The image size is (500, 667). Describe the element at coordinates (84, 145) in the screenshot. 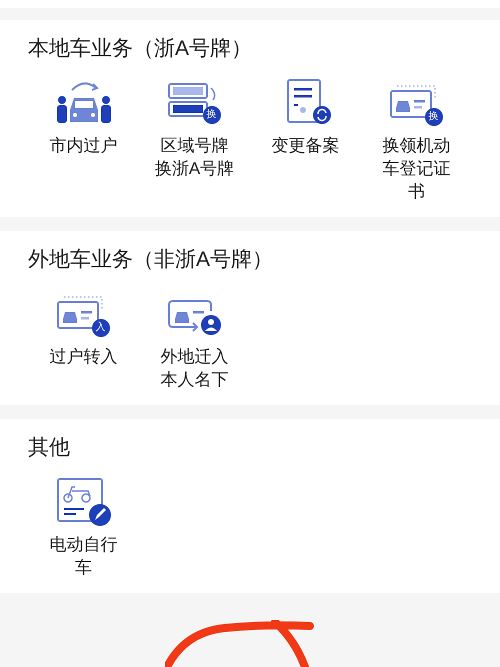

I see `service-label: 市内过户` at that location.